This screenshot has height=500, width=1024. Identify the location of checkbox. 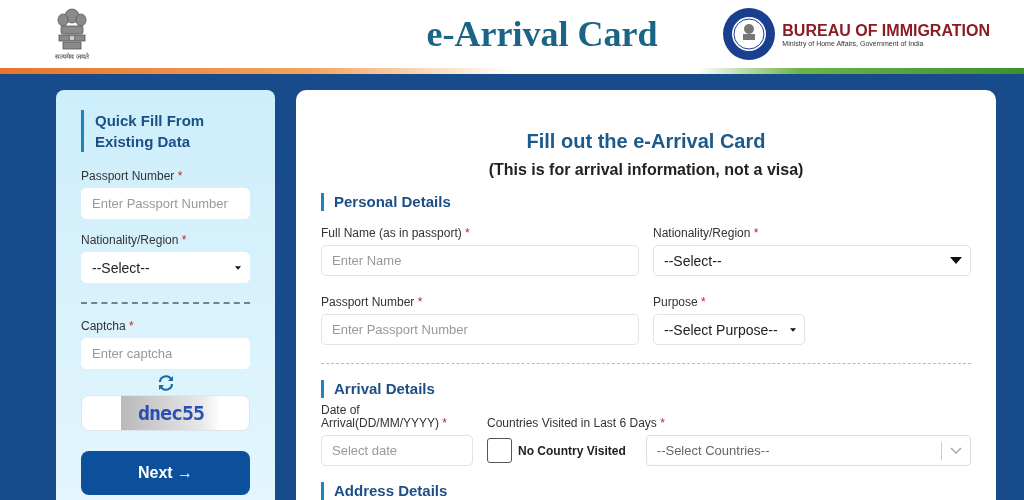
(499, 450).